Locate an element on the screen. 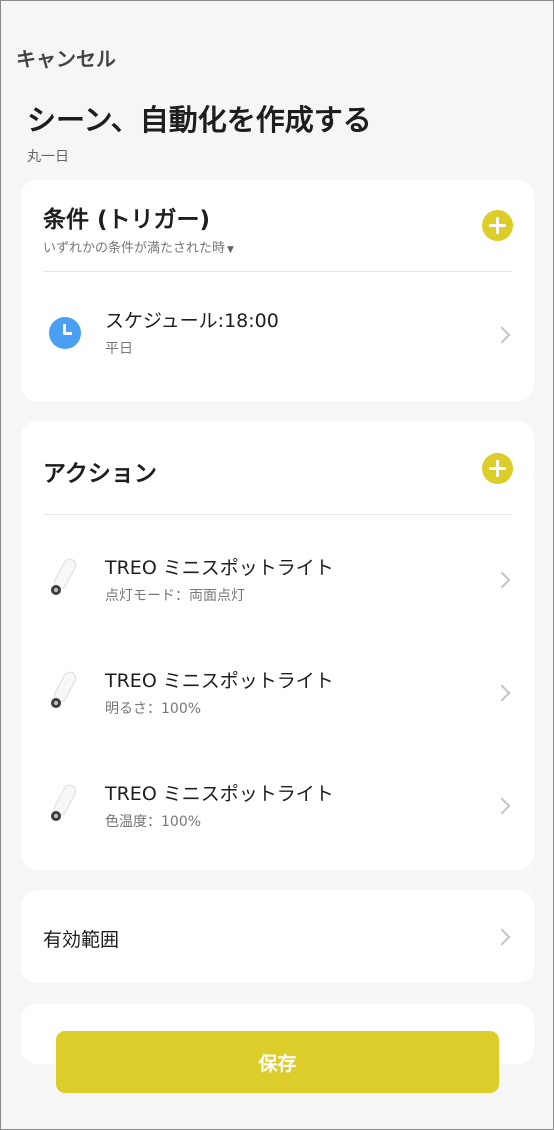  action-row: TREO ミニスポットライト 色温度：100% is located at coordinates (277, 810).